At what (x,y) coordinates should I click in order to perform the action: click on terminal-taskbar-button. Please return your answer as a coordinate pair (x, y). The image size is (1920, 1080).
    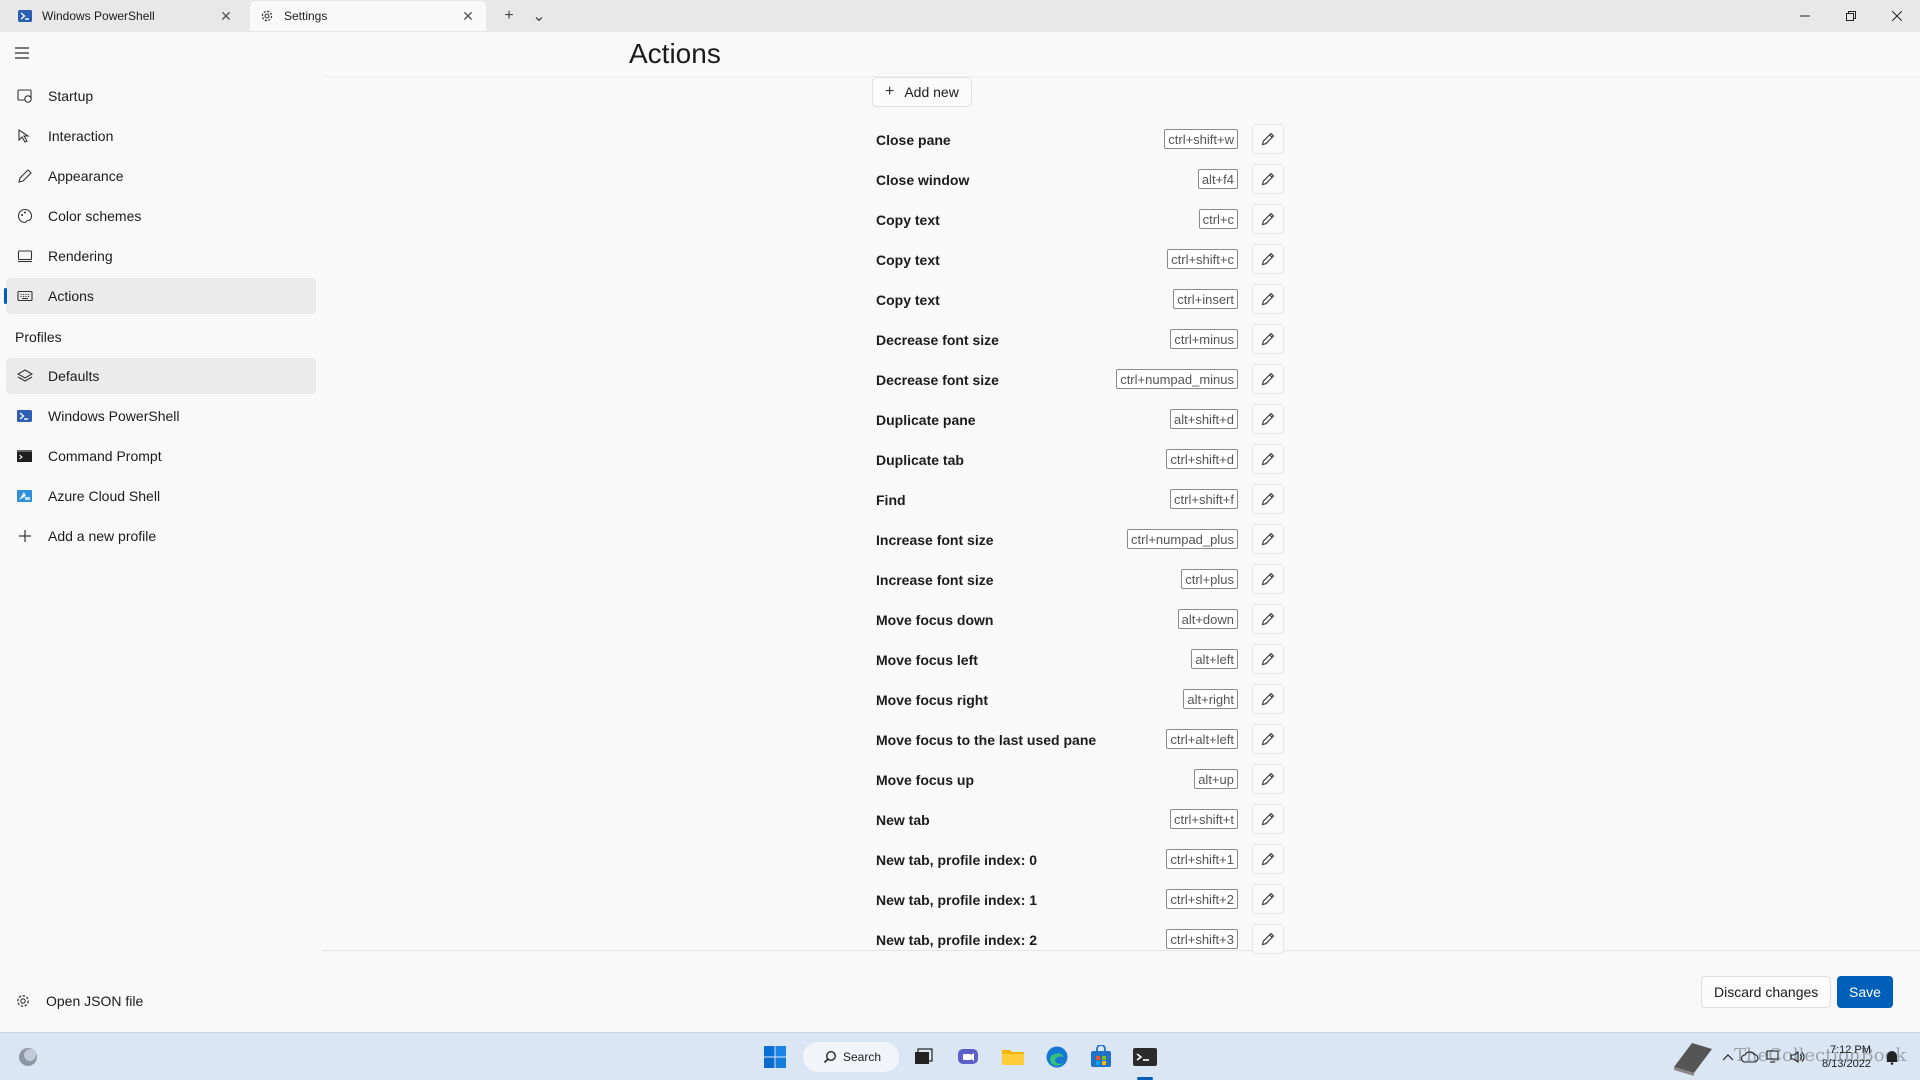
    Looking at the image, I should click on (1145, 1057).